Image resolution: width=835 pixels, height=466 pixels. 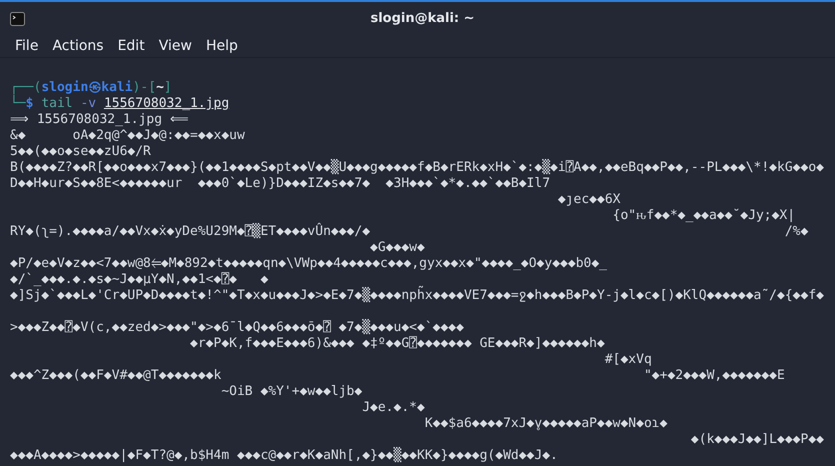 I want to click on command-line: └─$ tail -v 1556708032_1.jpg, so click(x=120, y=104).